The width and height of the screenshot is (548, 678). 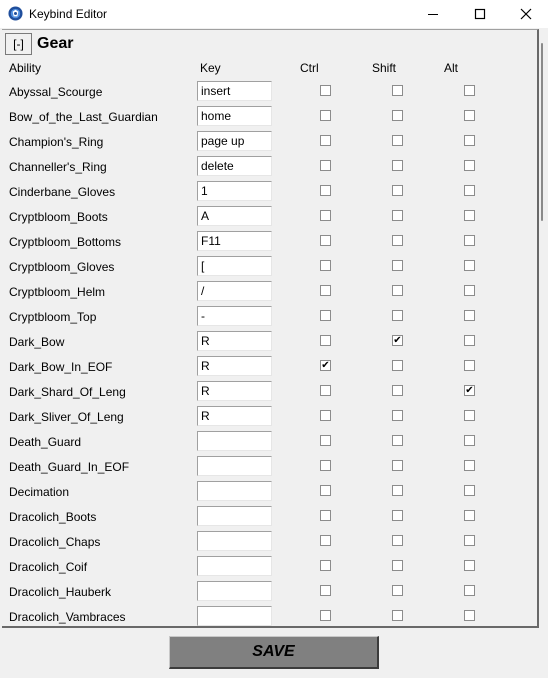 I want to click on keybind-row: Cryptbloom_Top, so click(x=269, y=317).